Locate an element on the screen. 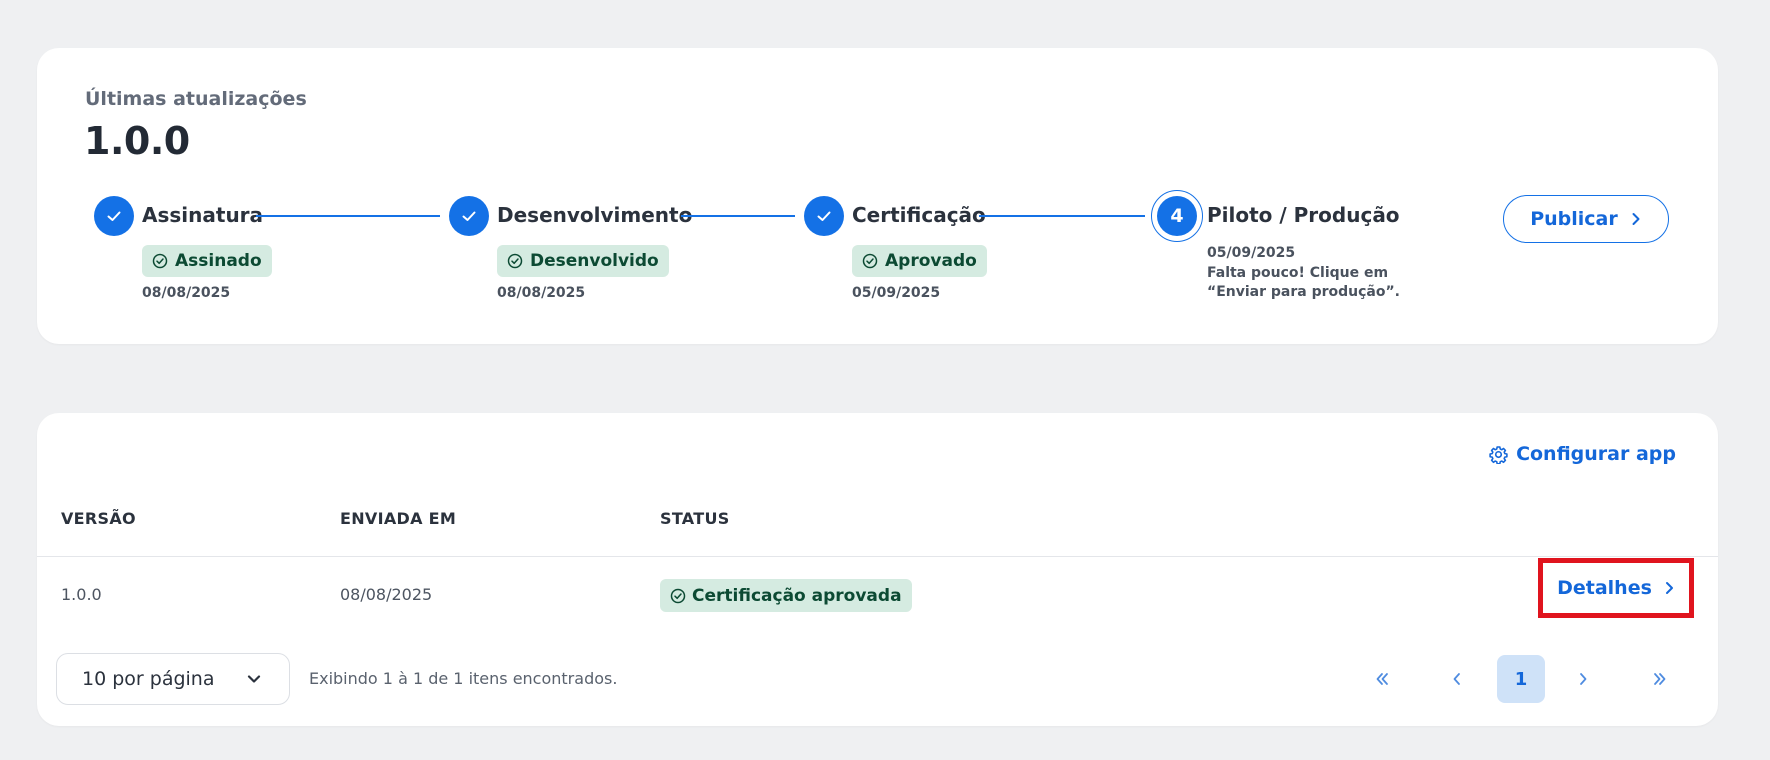  step-4-date: 05/09/2025 is located at coordinates (1251, 253).